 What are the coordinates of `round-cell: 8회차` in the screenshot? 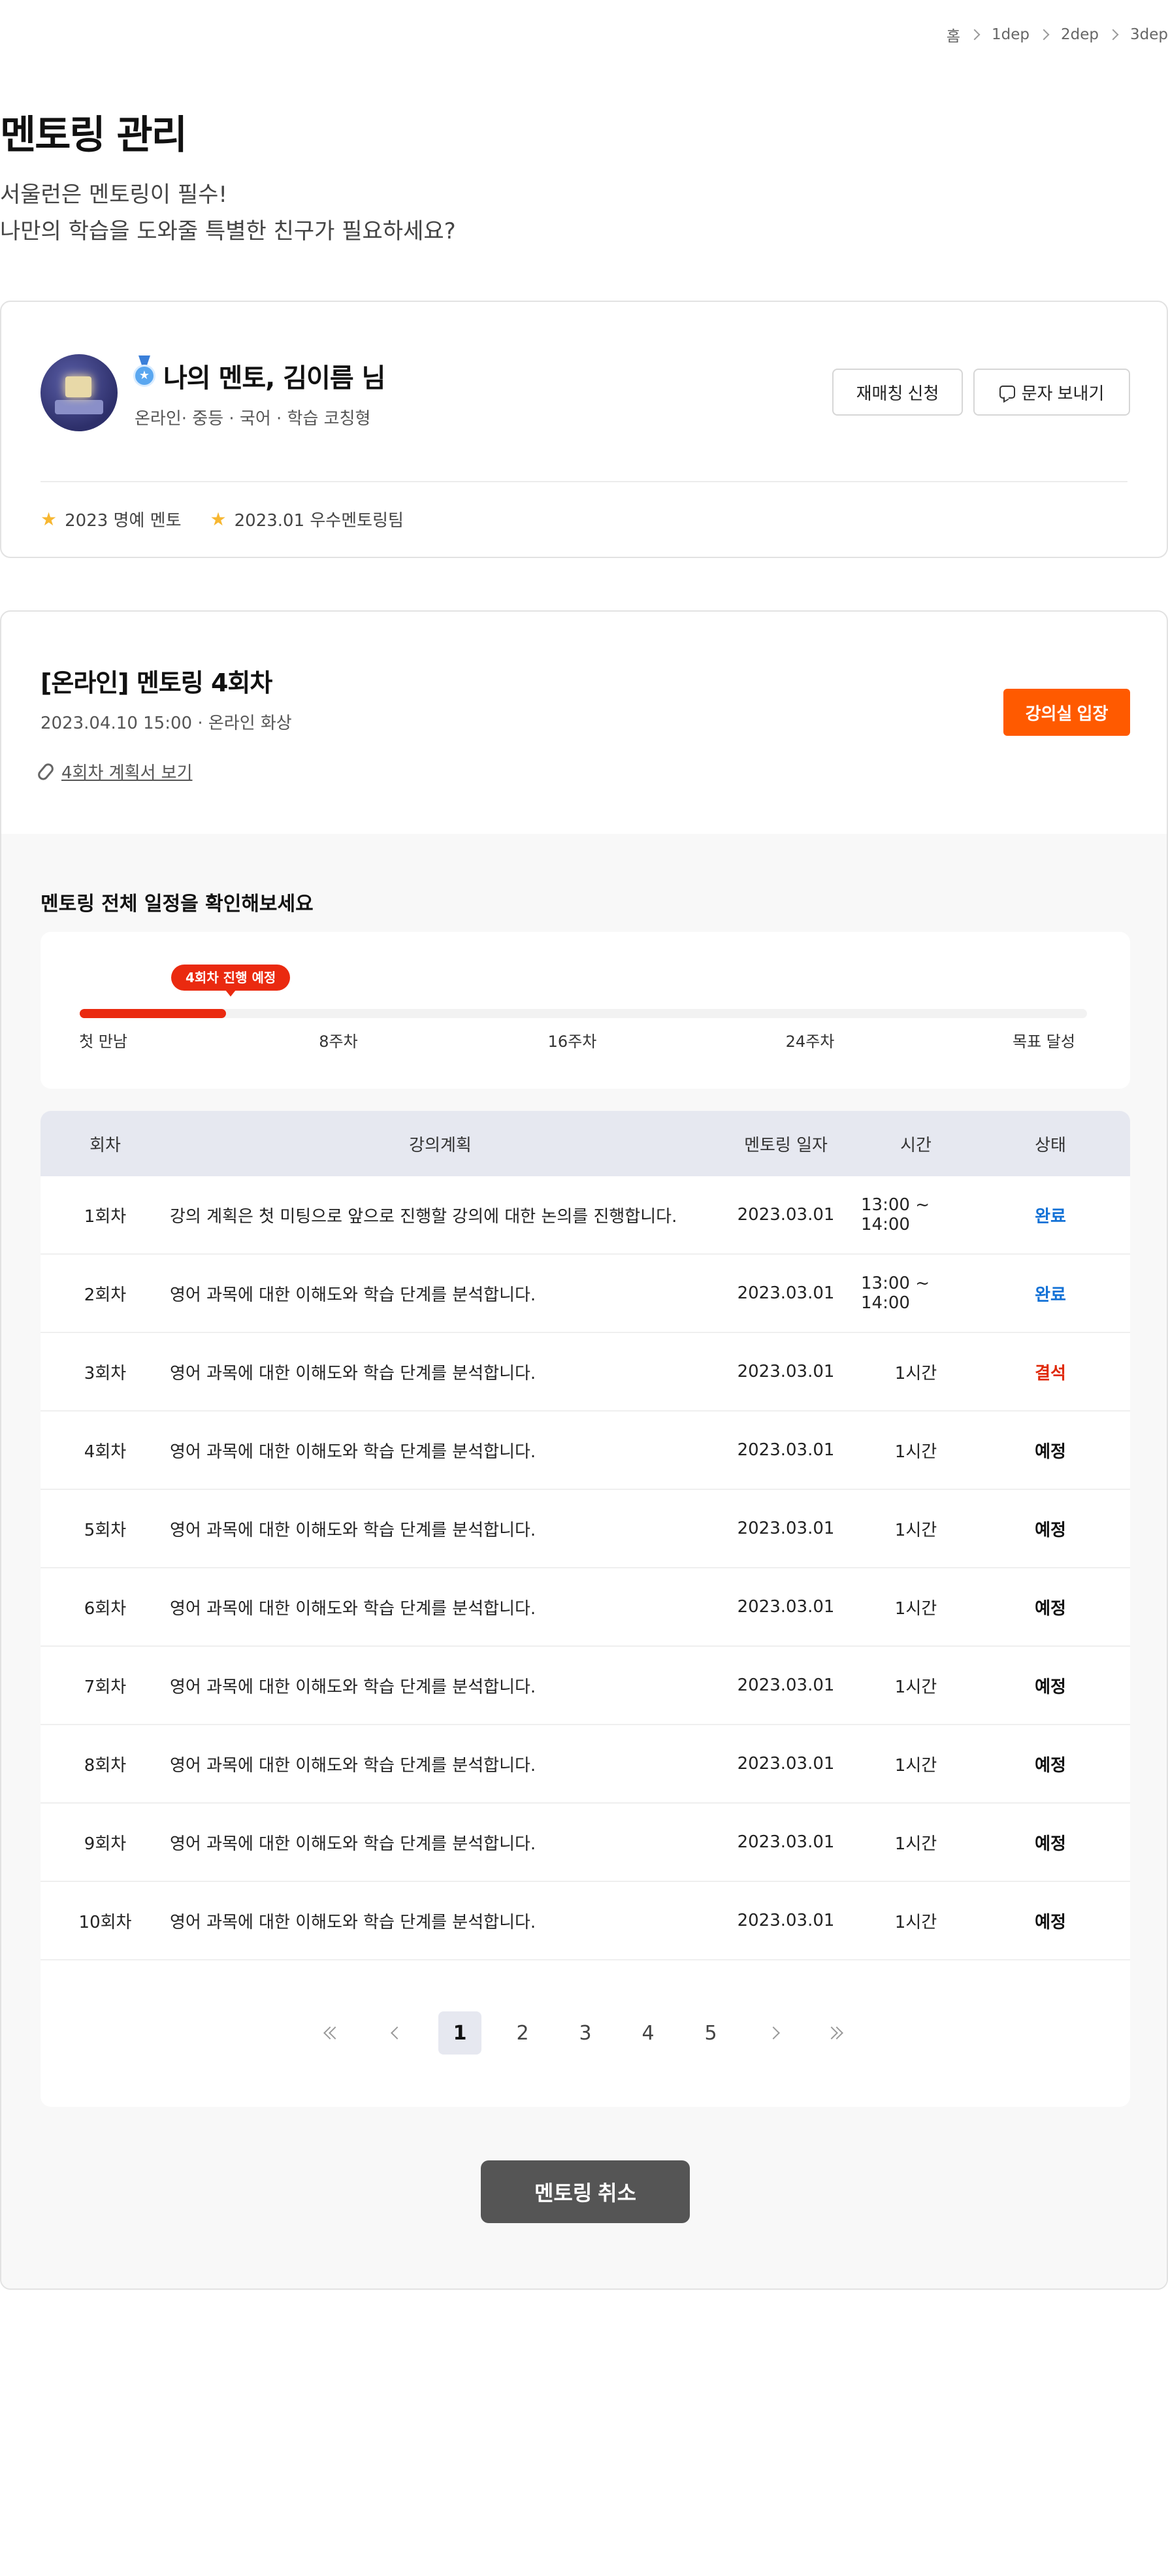 It's located at (105, 1765).